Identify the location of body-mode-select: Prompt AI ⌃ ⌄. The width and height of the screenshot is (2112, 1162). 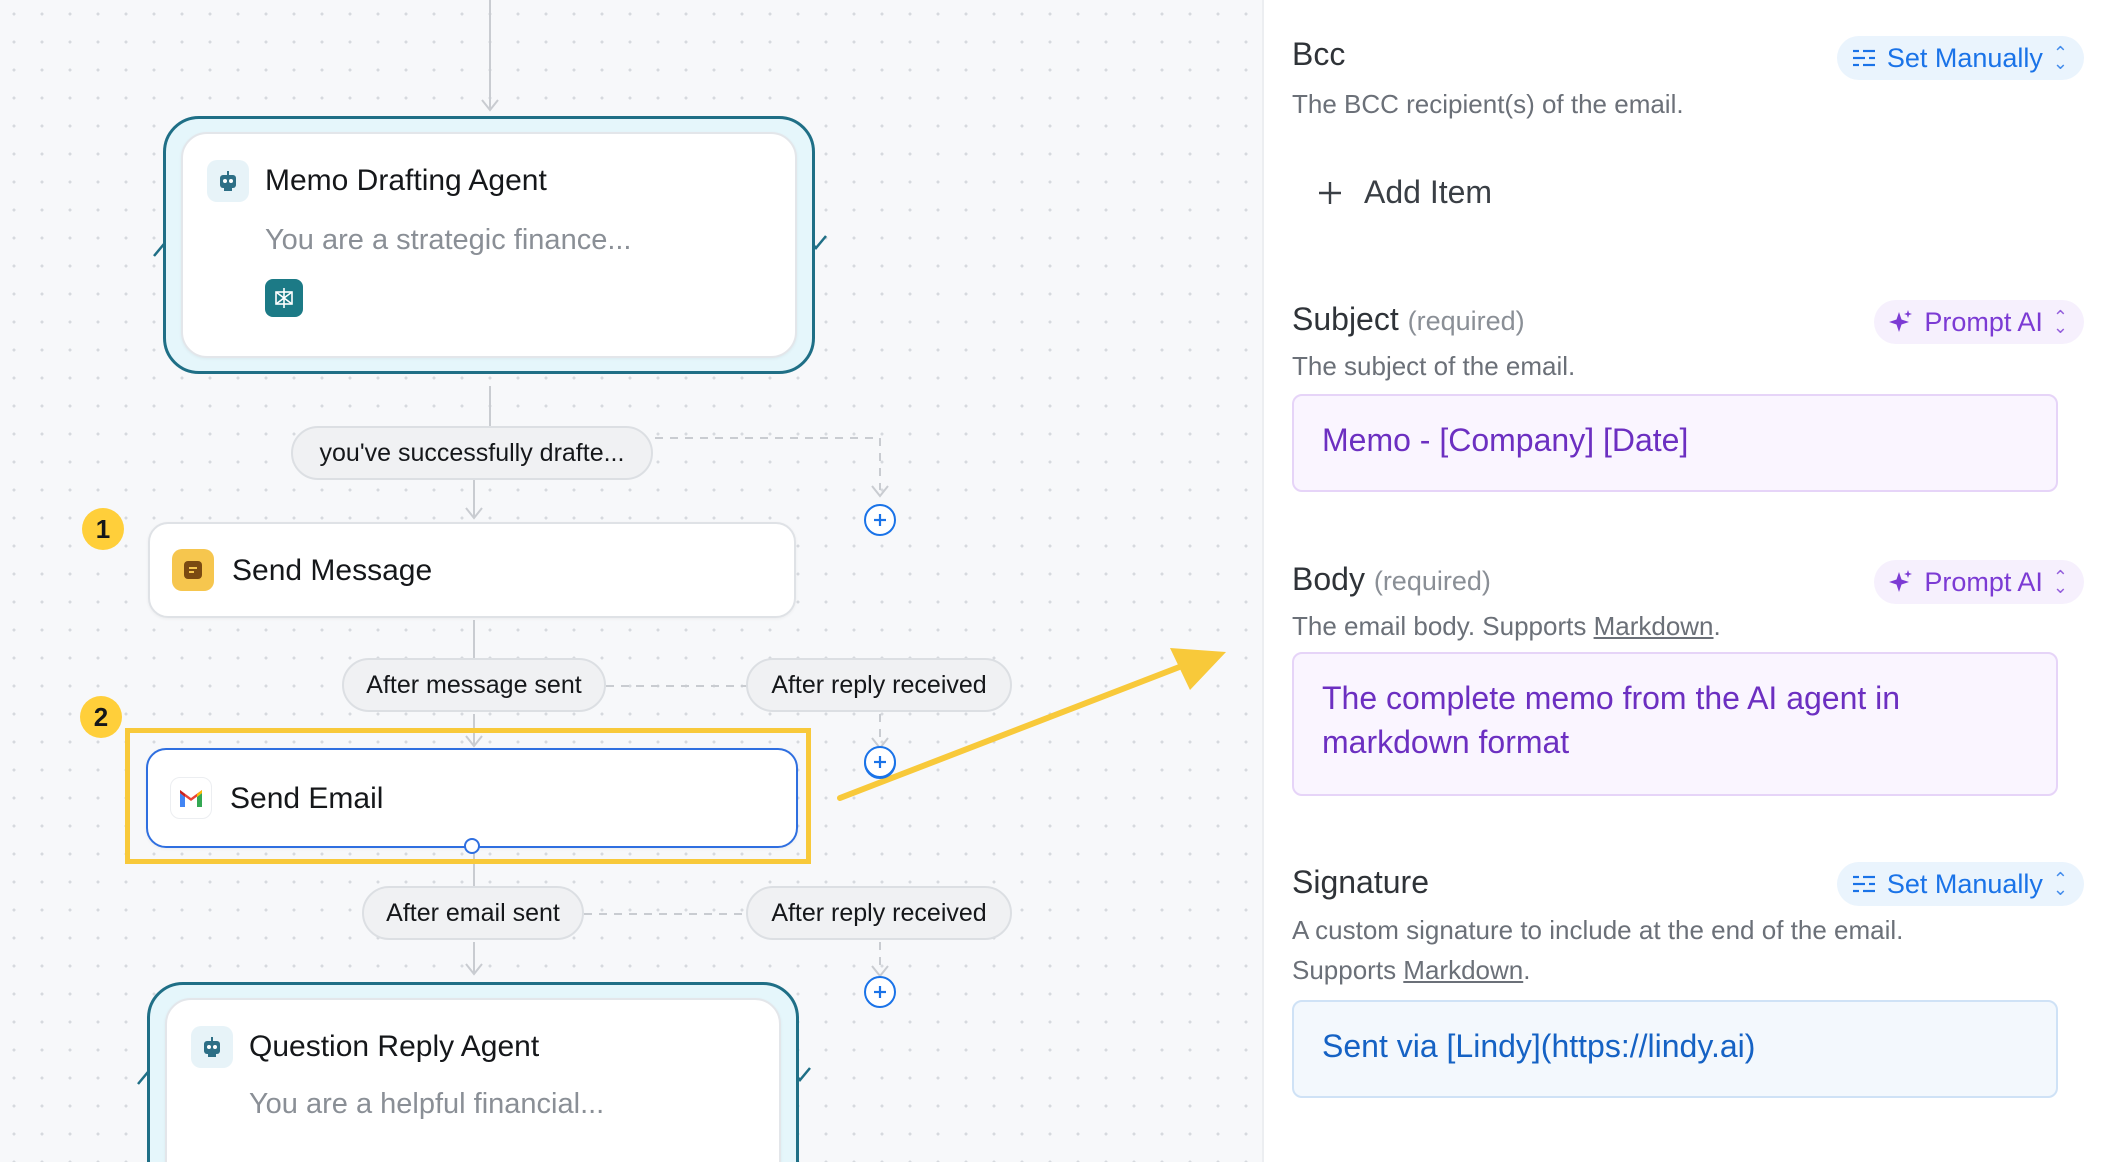
(1979, 582).